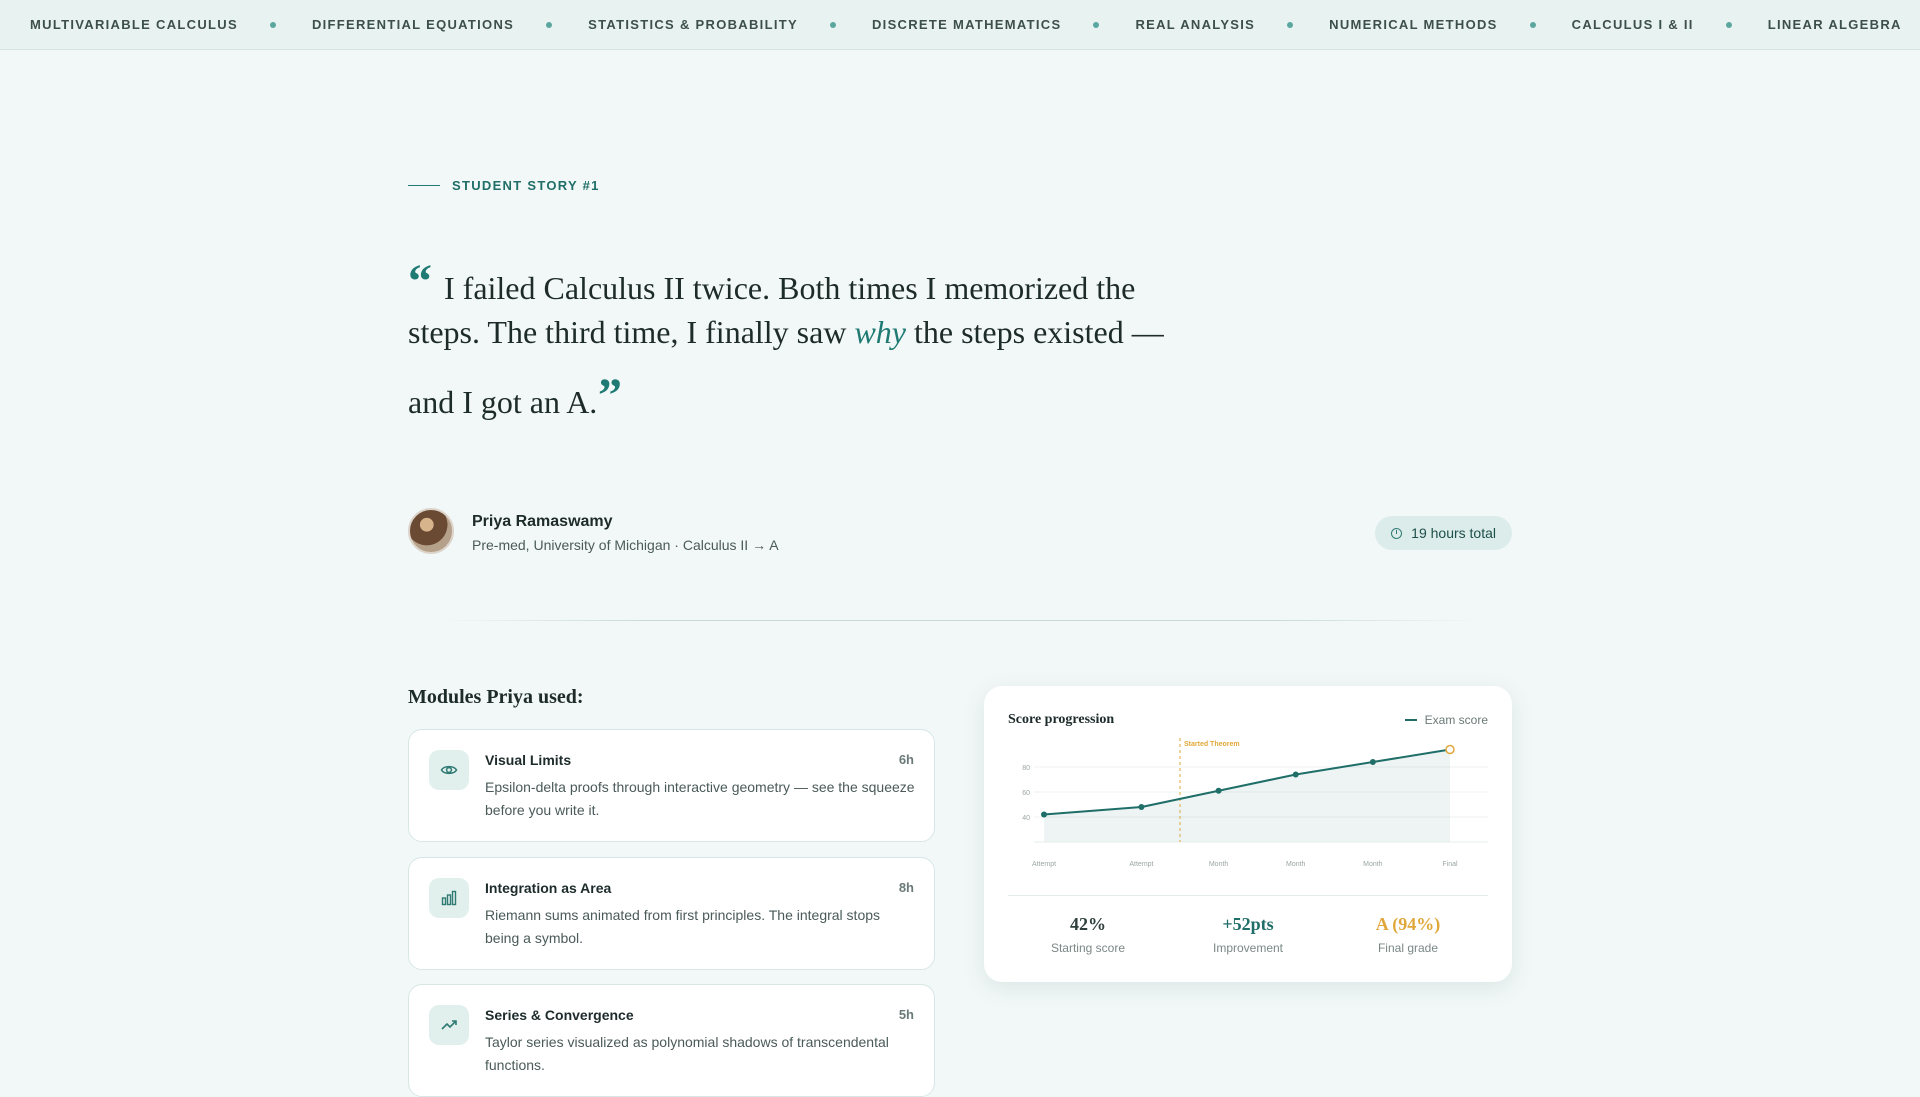 Image resolution: width=1920 pixels, height=1097 pixels. Describe the element at coordinates (503, 402) in the screenshot. I see `quote-line-3: and I got an A.` at that location.